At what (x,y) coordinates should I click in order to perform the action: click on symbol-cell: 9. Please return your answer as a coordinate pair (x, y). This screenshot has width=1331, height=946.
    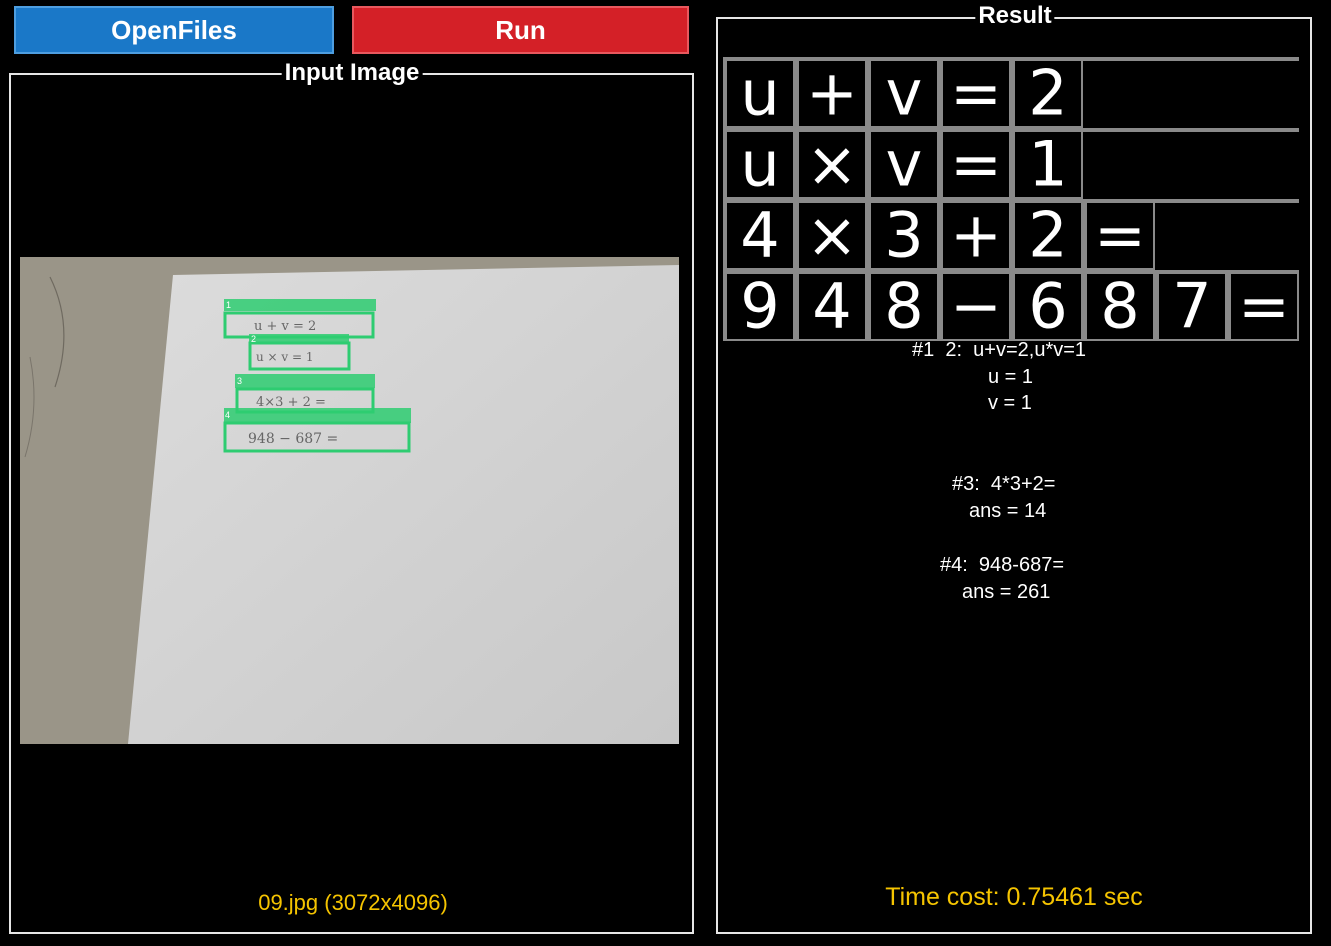
    Looking at the image, I should click on (759, 306).